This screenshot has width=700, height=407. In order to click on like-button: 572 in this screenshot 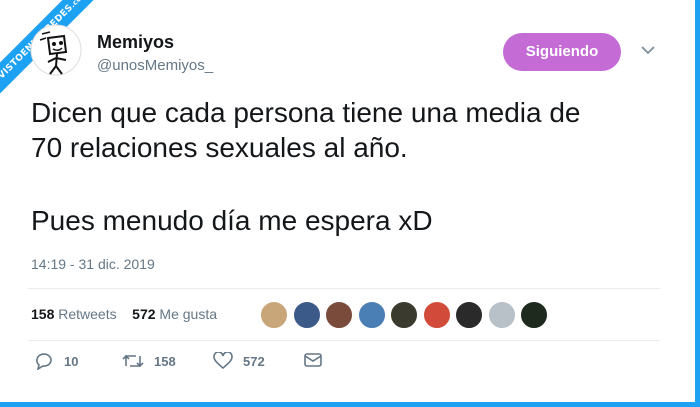, I will do `click(239, 361)`.